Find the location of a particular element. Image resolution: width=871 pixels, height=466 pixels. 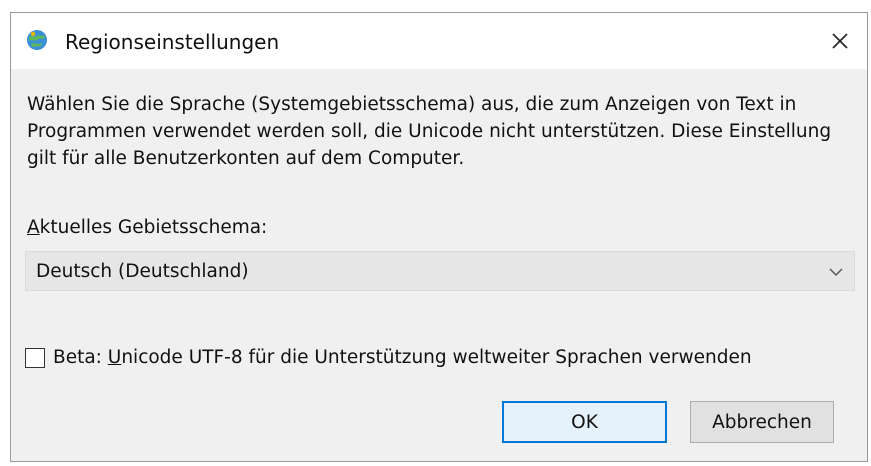

utf8-label-mnemonic: U is located at coordinates (114, 357).